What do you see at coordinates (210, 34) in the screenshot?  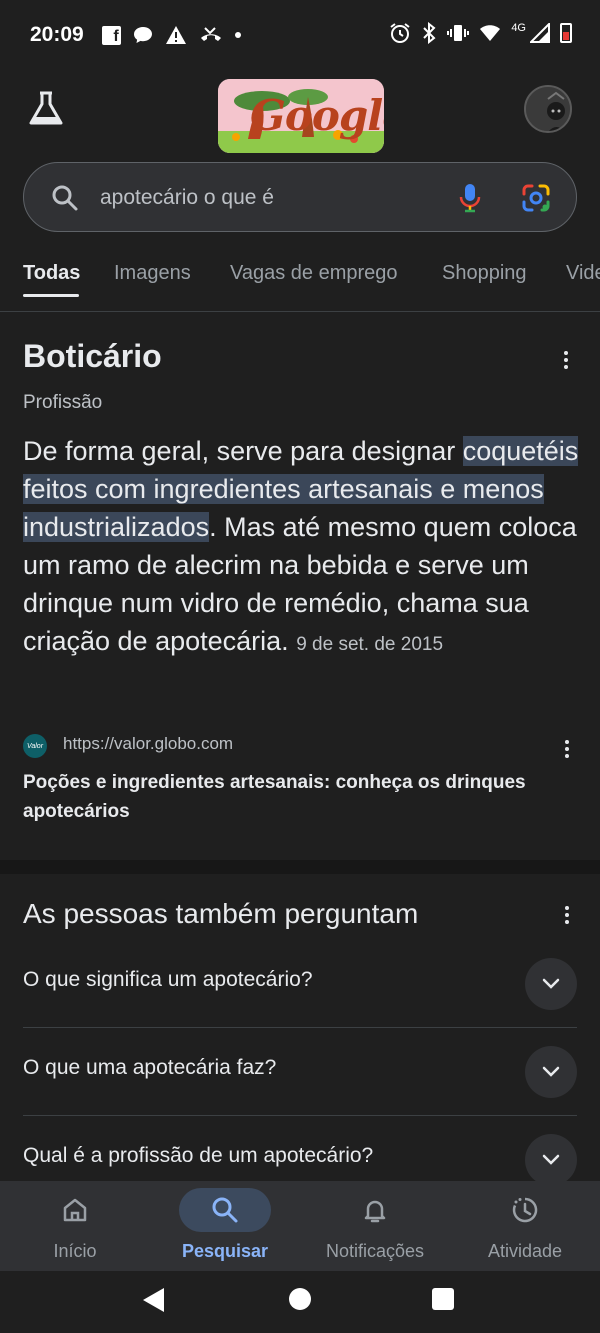 I see `missed-call-icon` at bounding box center [210, 34].